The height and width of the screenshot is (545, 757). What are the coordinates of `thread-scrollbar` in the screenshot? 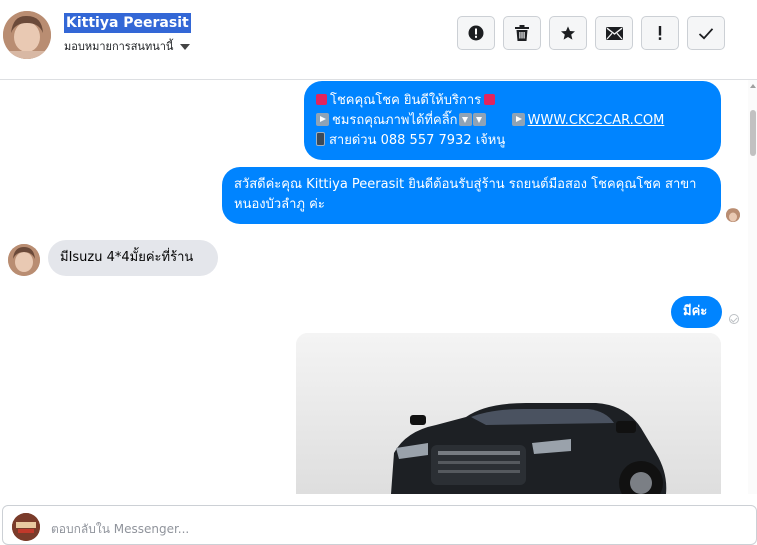 It's located at (752, 287).